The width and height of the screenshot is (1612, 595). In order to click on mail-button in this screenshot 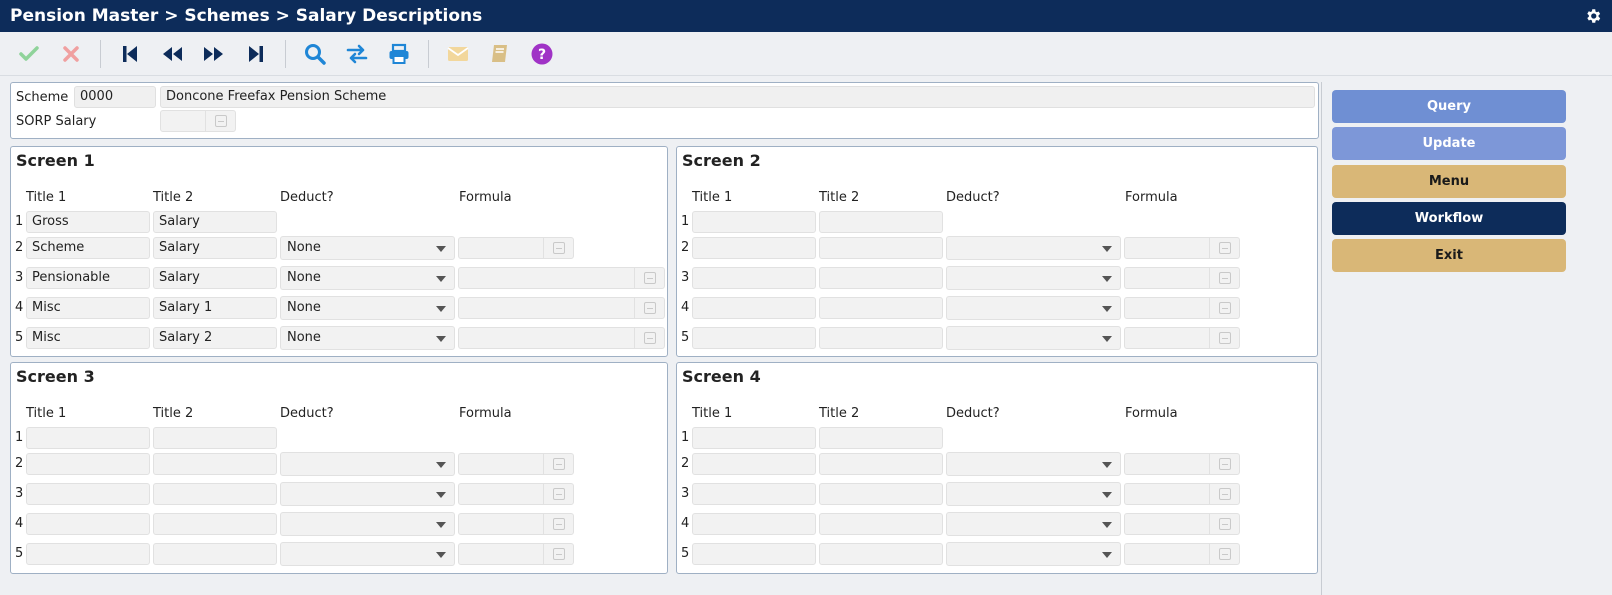, I will do `click(458, 54)`.